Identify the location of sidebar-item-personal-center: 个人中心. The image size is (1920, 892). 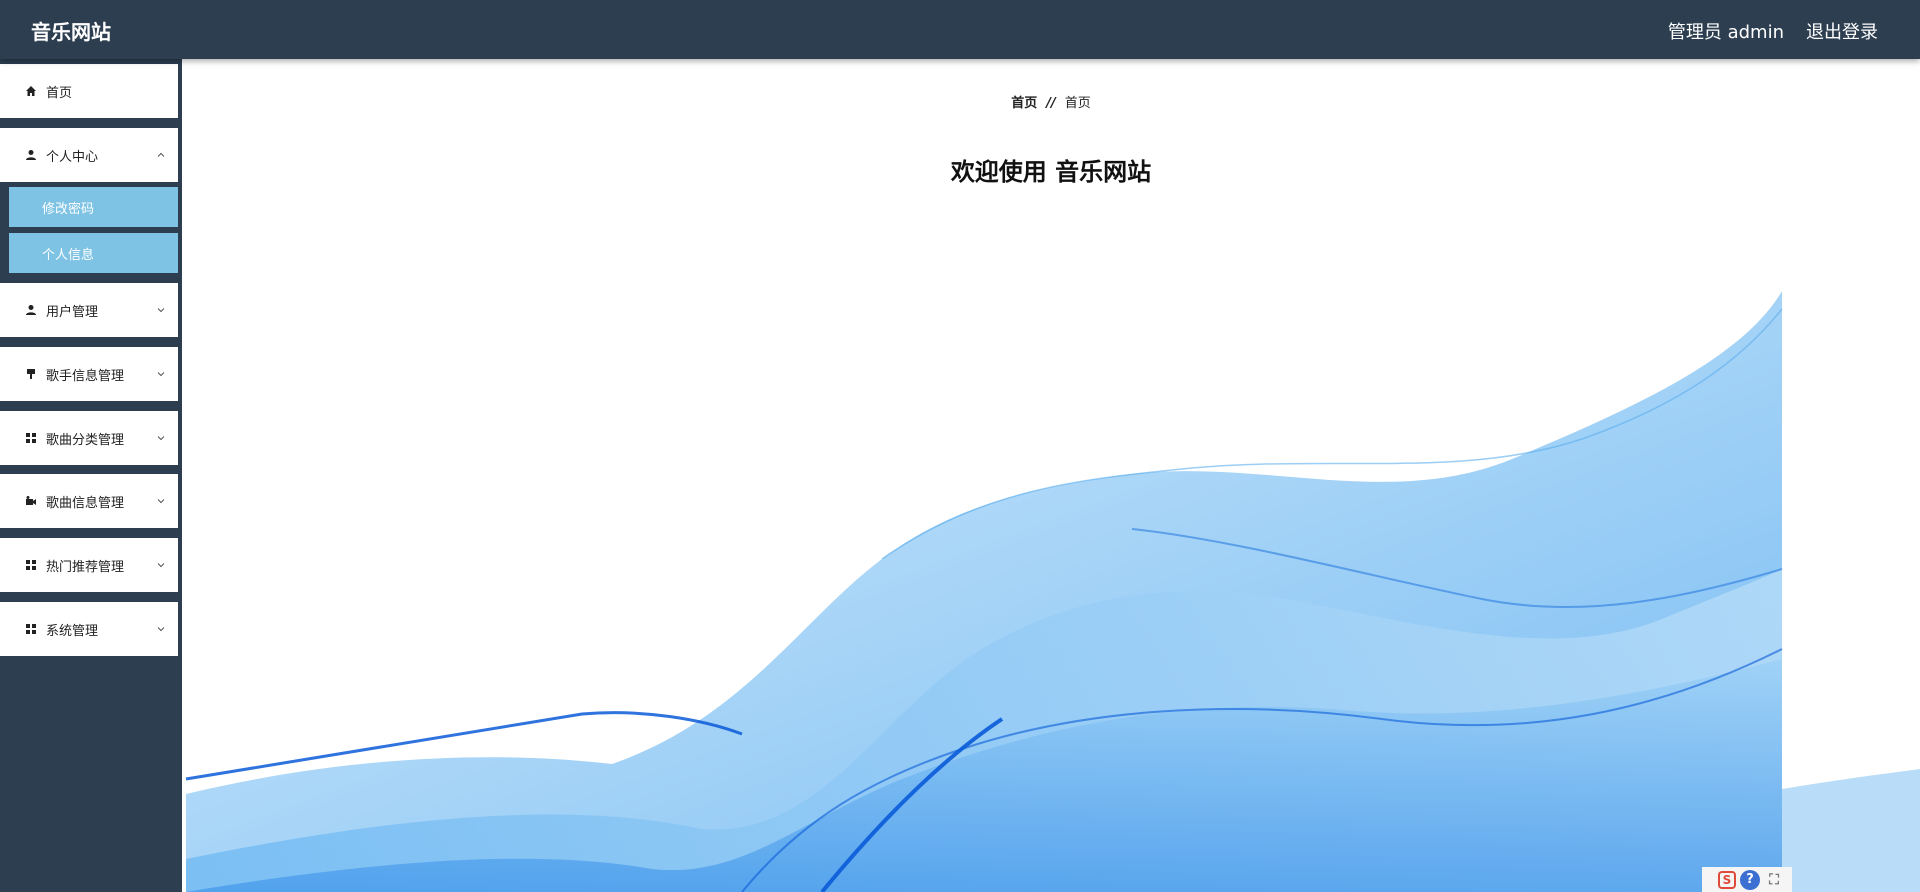
(89, 155).